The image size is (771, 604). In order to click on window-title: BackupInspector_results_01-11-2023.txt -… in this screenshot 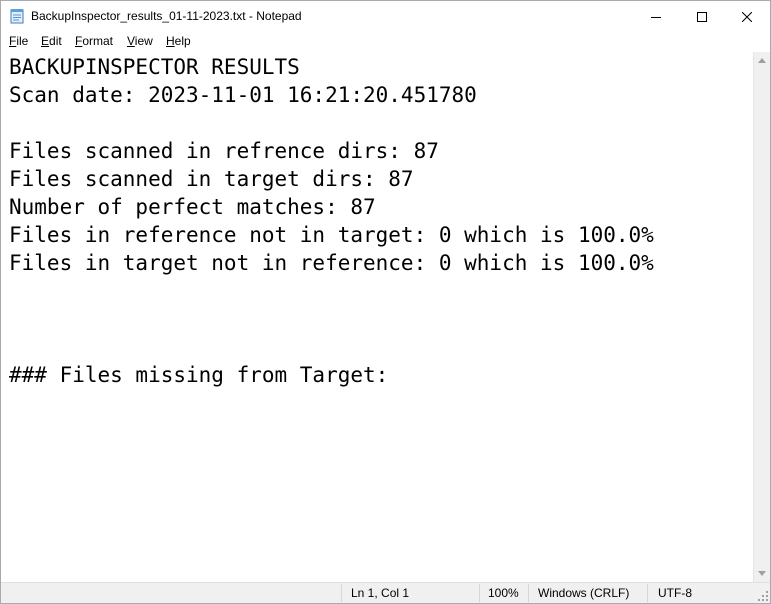, I will do `click(166, 16)`.